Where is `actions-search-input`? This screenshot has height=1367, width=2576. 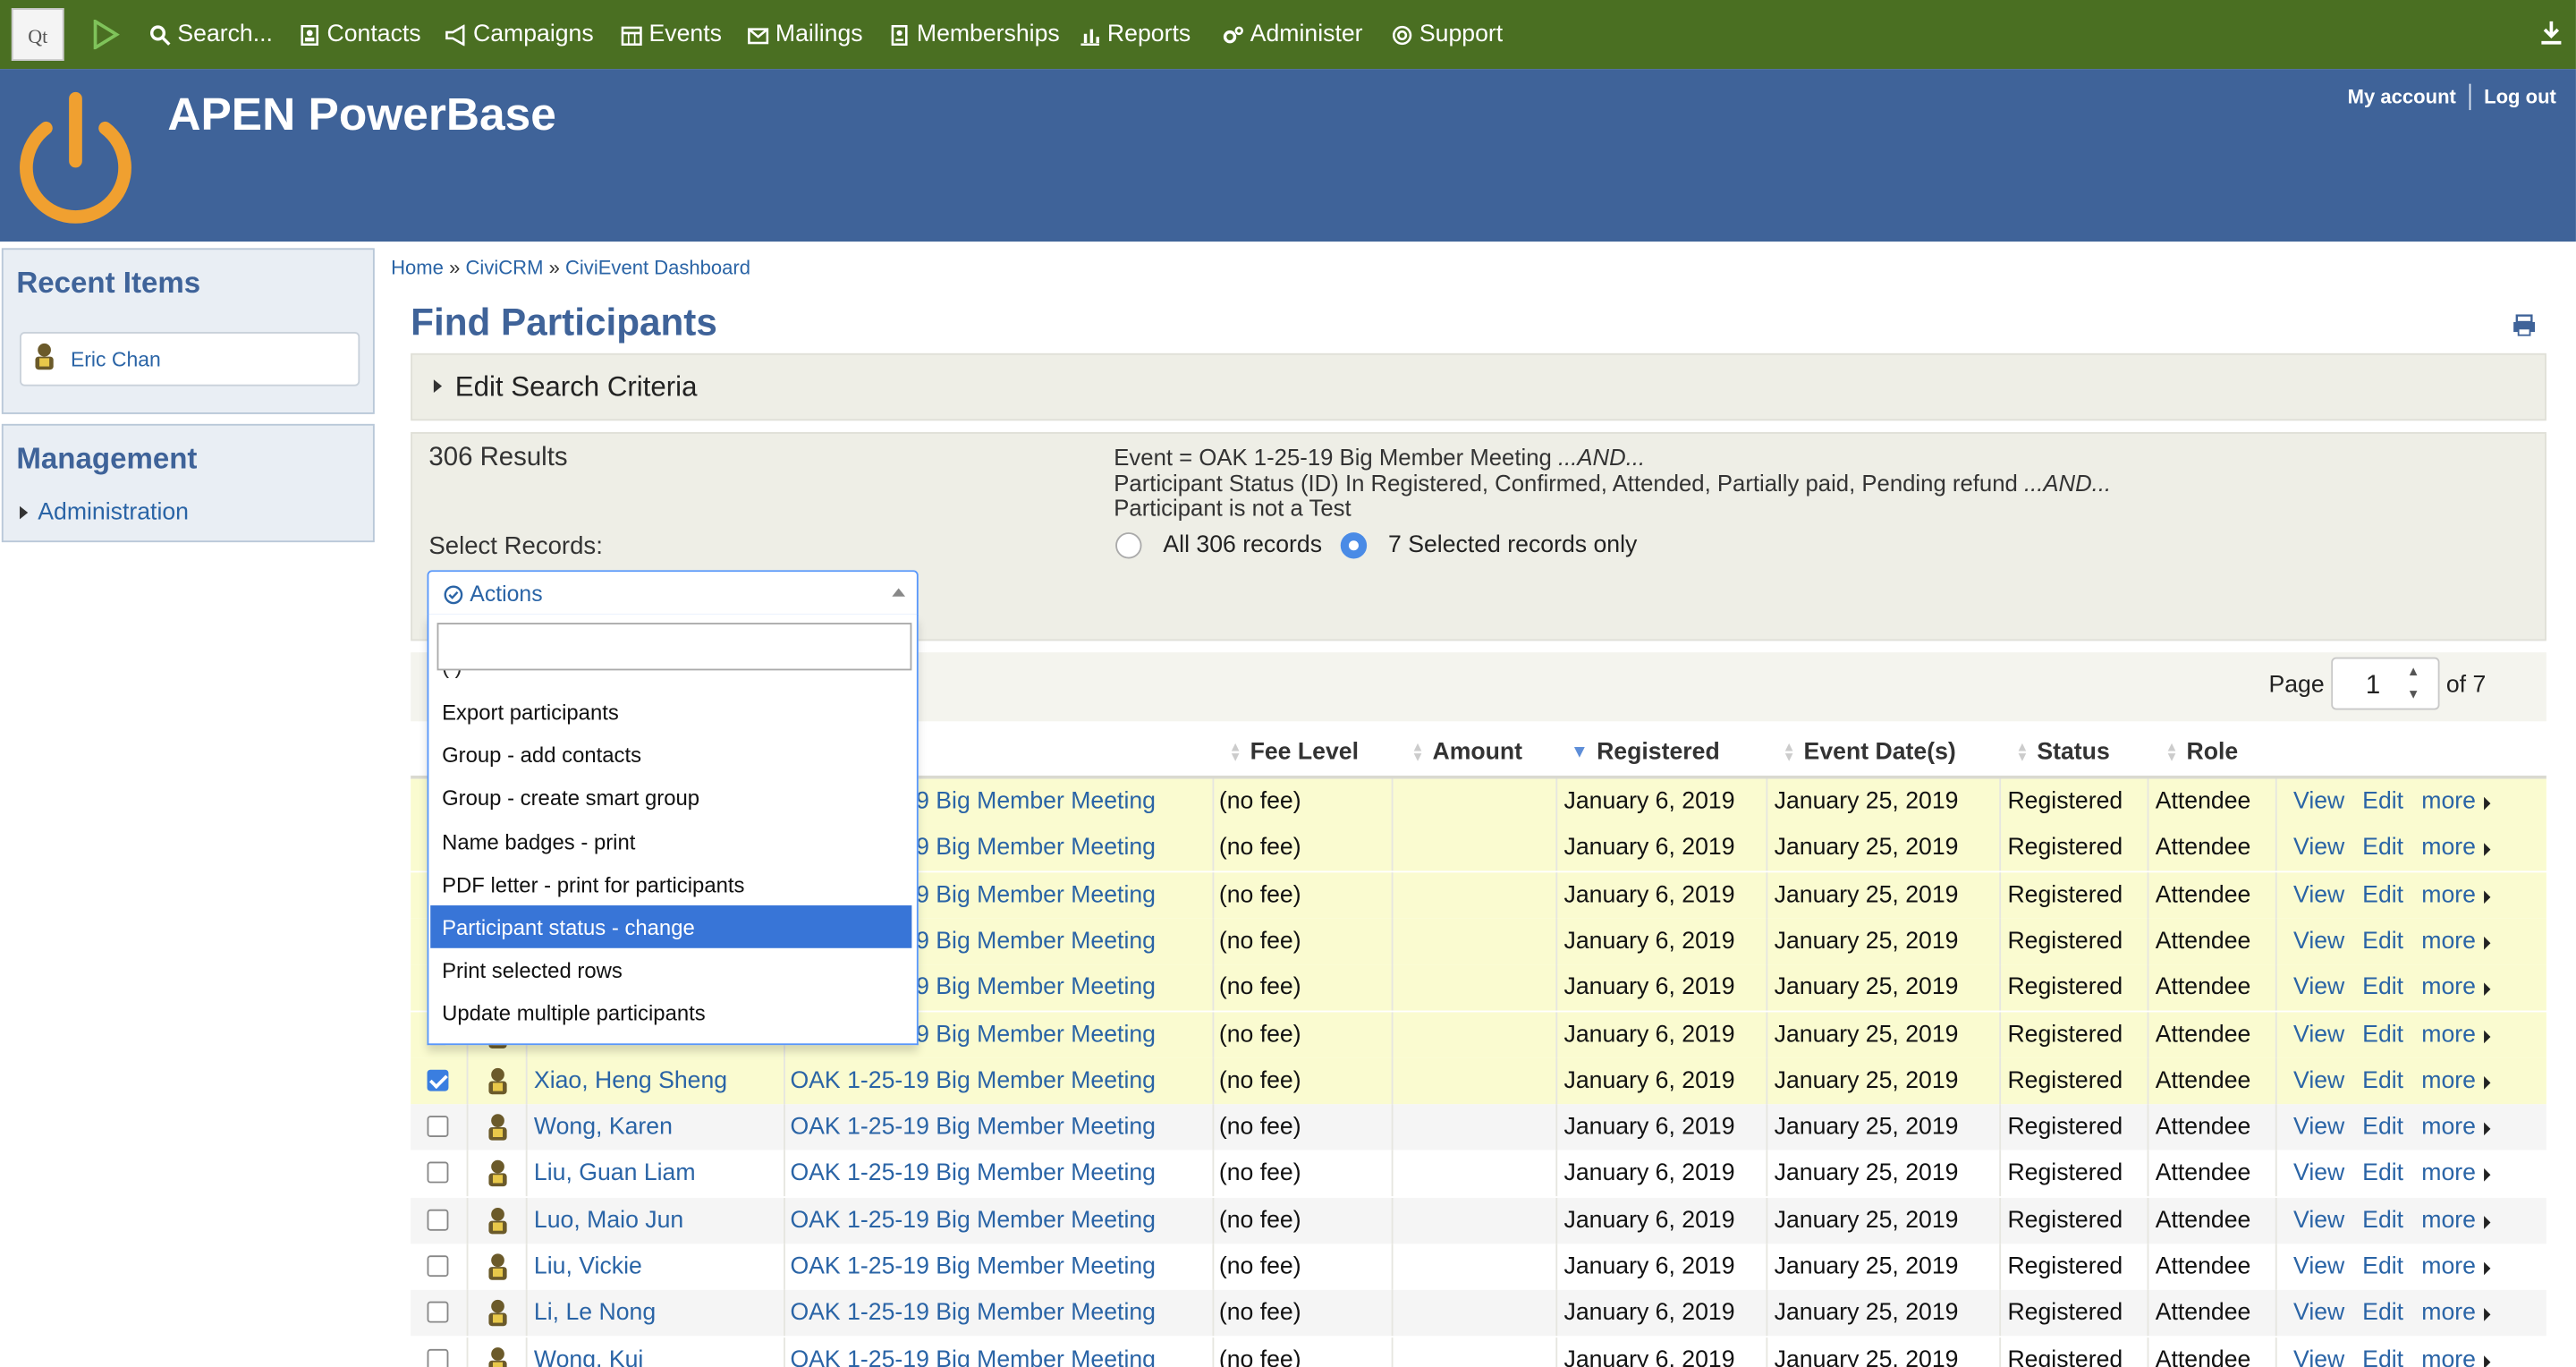
actions-search-input is located at coordinates (674, 647).